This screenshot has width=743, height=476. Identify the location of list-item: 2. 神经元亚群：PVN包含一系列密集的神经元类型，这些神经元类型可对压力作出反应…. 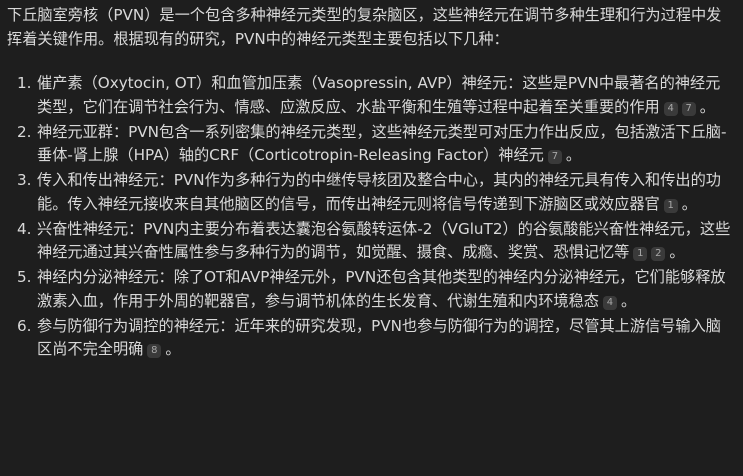
(371, 144).